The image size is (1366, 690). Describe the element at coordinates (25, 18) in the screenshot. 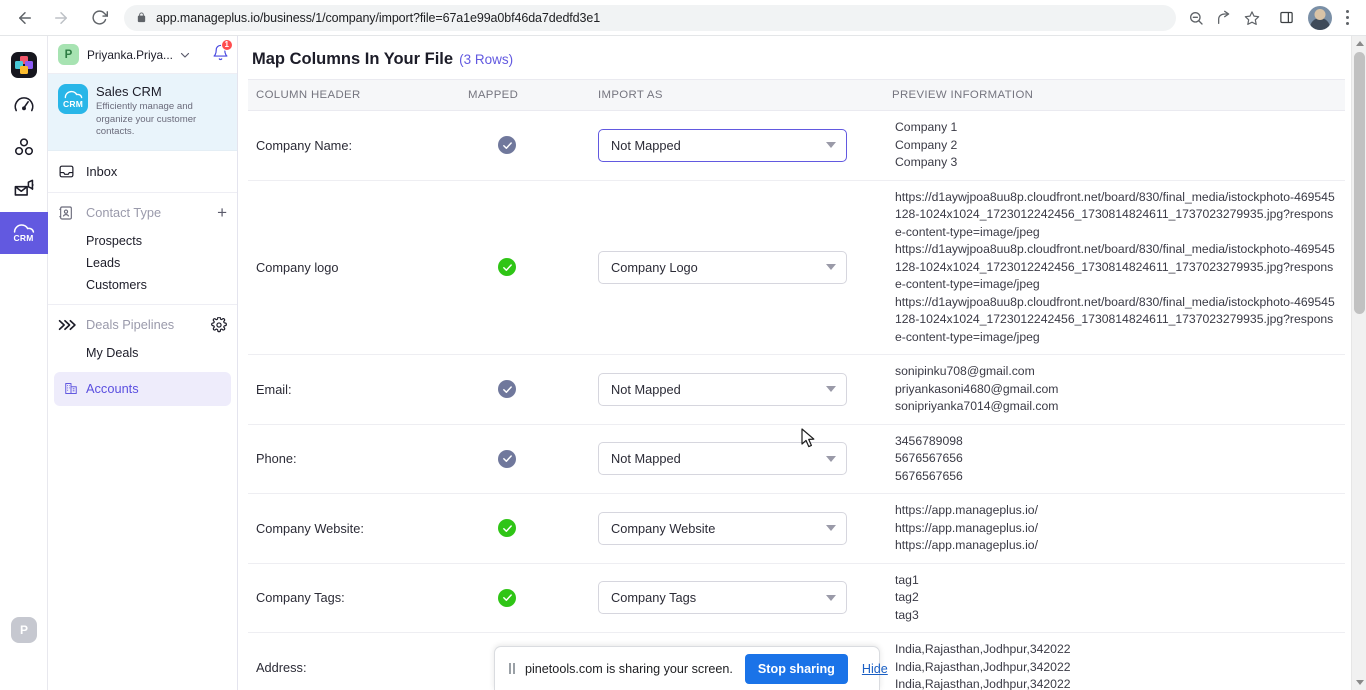

I see `back-button` at that location.